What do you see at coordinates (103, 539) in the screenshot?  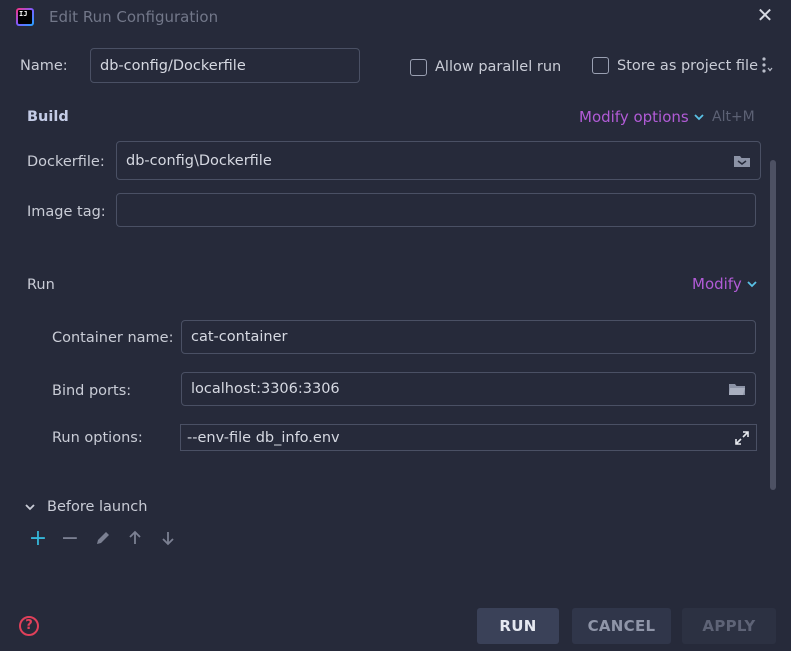 I see `edit-icon` at bounding box center [103, 539].